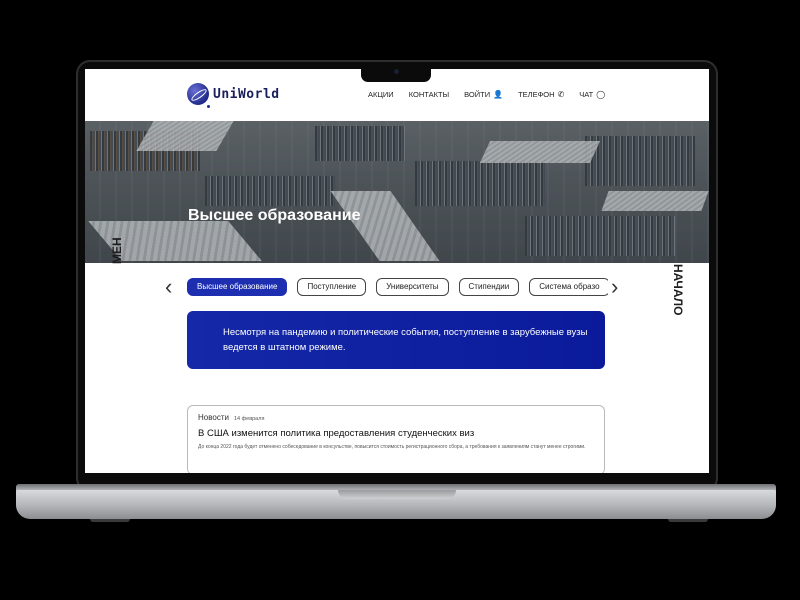 The image size is (800, 600). I want to click on tab-scholarships: Стипендии, so click(489, 287).